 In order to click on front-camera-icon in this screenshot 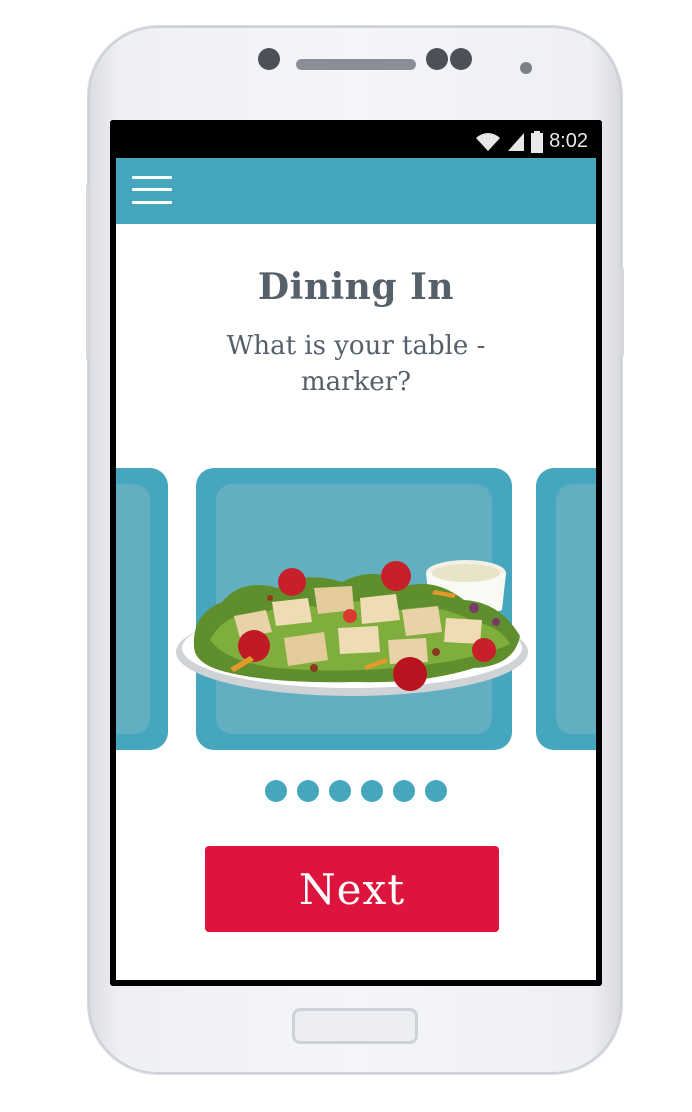, I will do `click(269, 59)`.